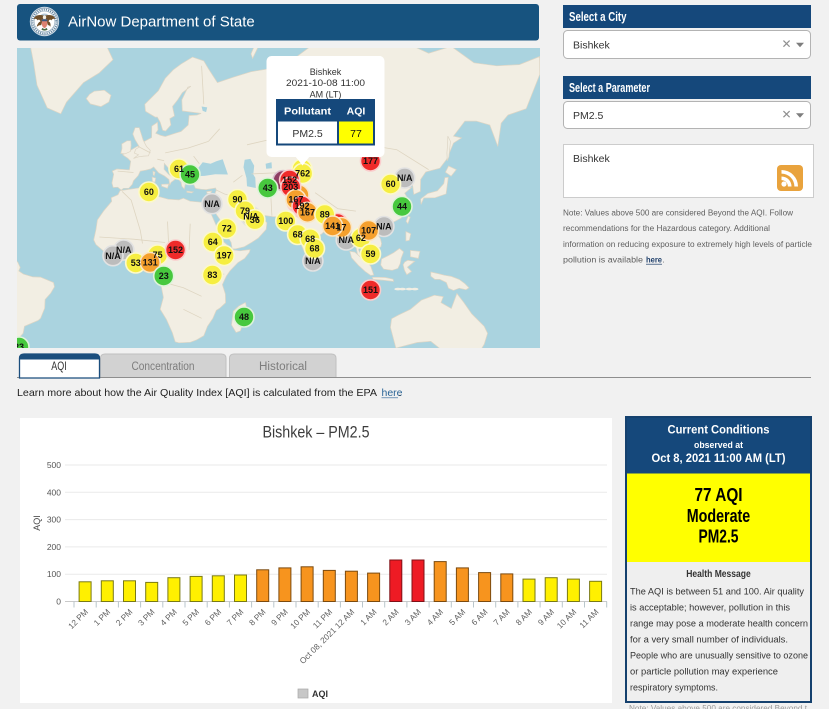 This screenshot has width=829, height=709. What do you see at coordinates (244, 317) in the screenshot?
I see `svg-text: 48` at bounding box center [244, 317].